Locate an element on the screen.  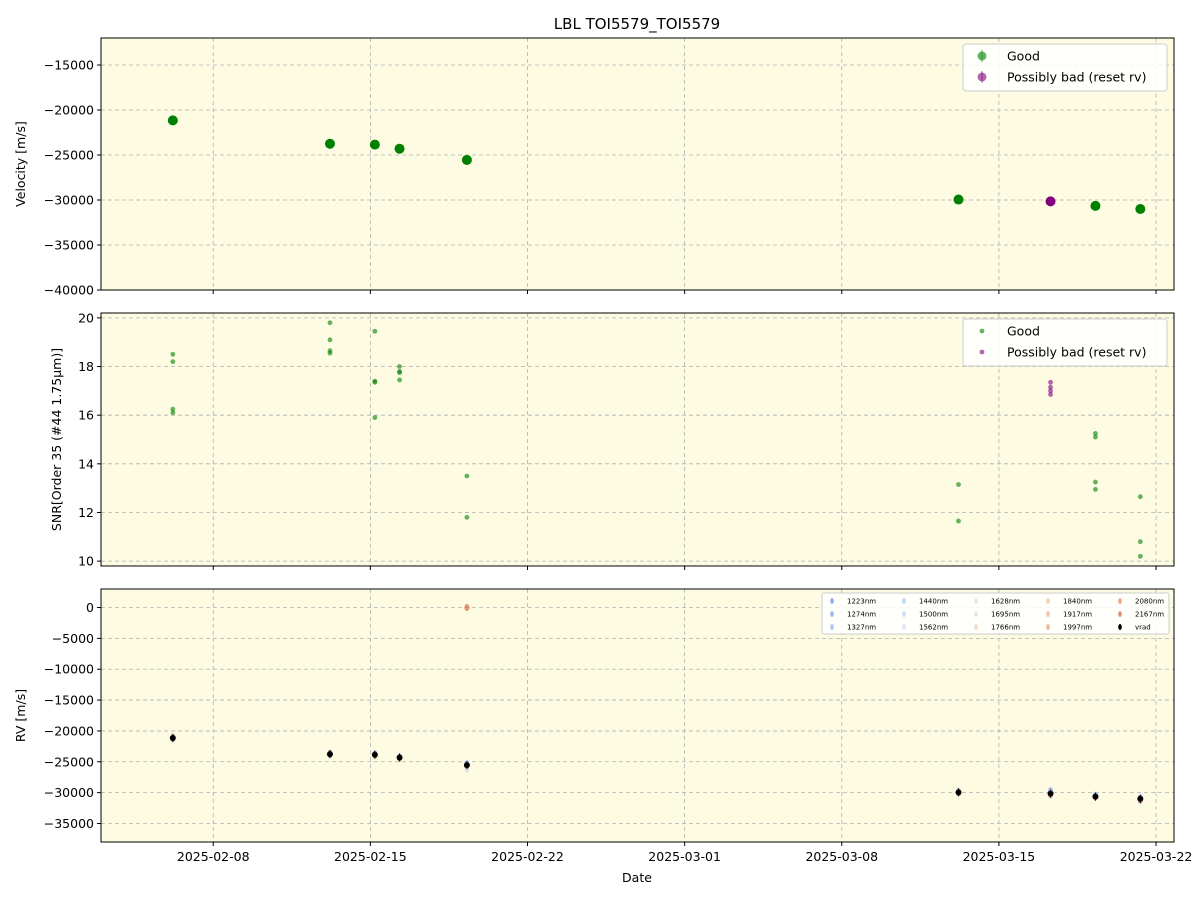
legend-label: 1500nm is located at coordinates (933, 615).